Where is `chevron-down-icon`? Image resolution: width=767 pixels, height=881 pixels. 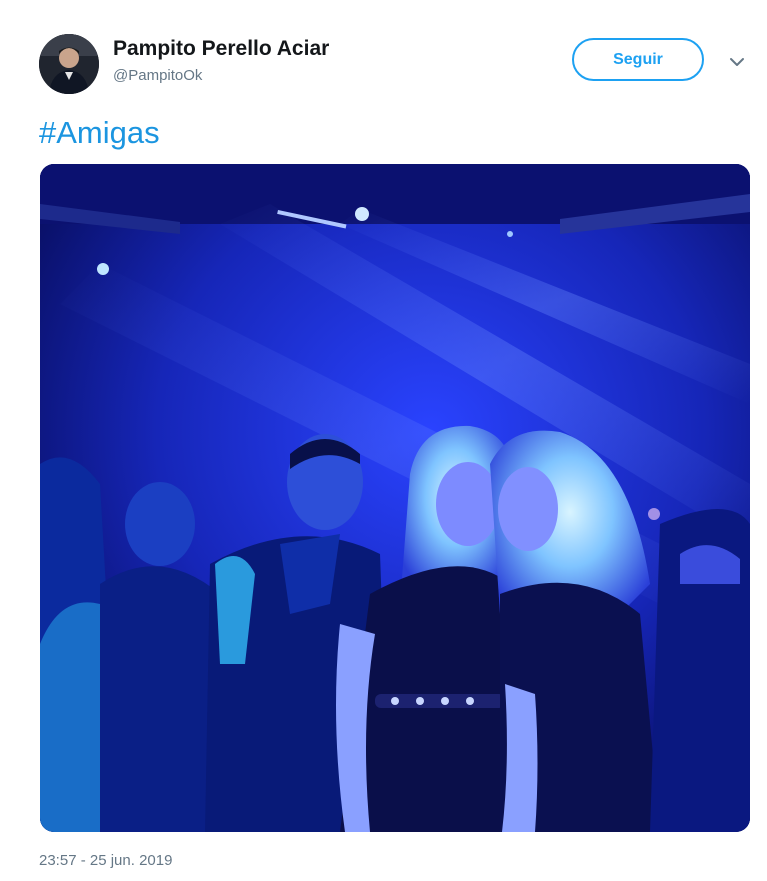 chevron-down-icon is located at coordinates (737, 62).